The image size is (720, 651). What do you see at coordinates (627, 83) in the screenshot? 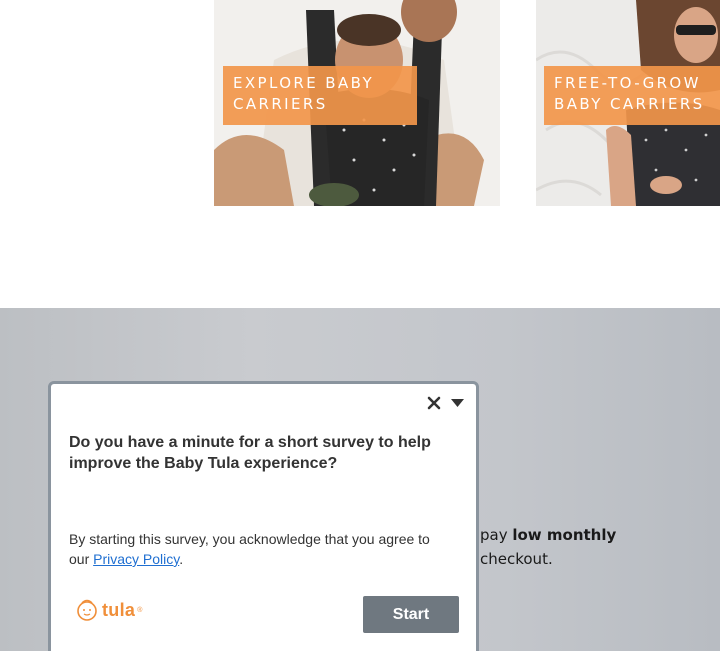
I see `tile-label-line-1: FREE-TO-GROW` at bounding box center [627, 83].